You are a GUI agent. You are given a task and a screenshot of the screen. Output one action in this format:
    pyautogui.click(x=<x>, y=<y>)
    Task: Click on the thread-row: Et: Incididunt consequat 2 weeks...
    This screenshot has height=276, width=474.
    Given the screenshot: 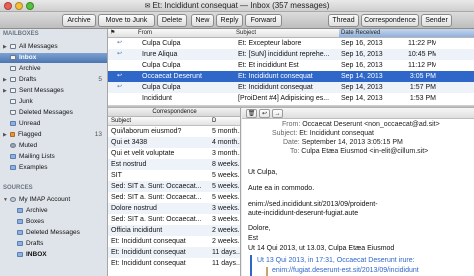 What is the action you would take?
    pyautogui.click(x=174, y=241)
    